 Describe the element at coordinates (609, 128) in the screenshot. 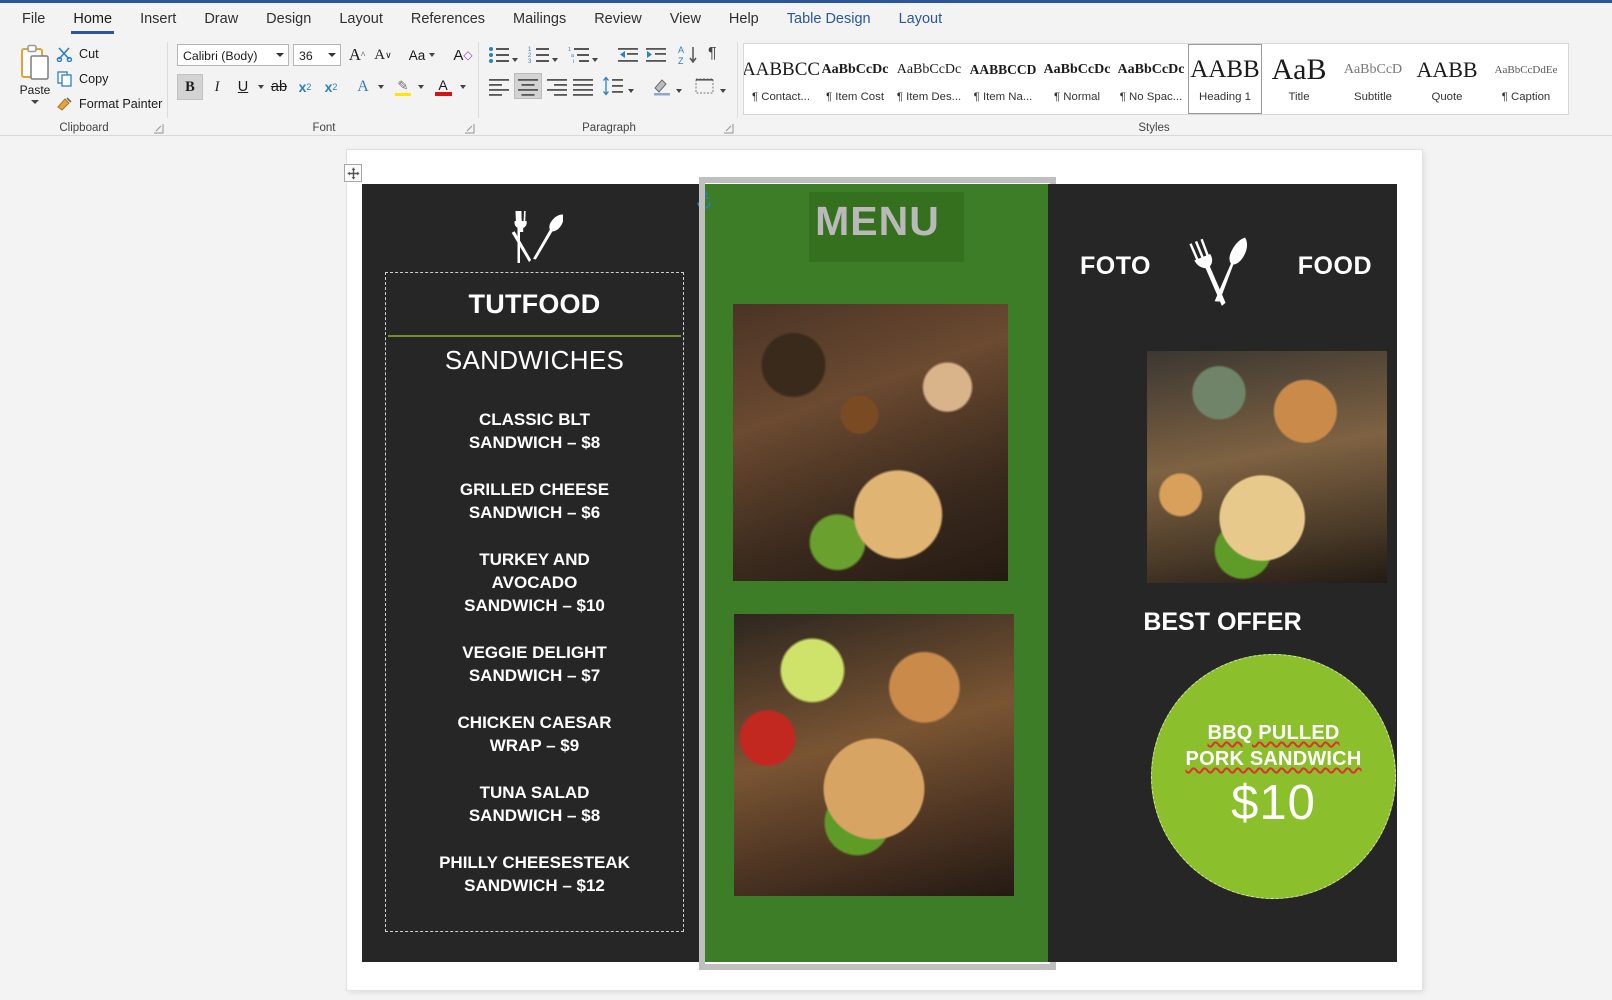

I see `group-label-paragraph: Paragraph` at that location.